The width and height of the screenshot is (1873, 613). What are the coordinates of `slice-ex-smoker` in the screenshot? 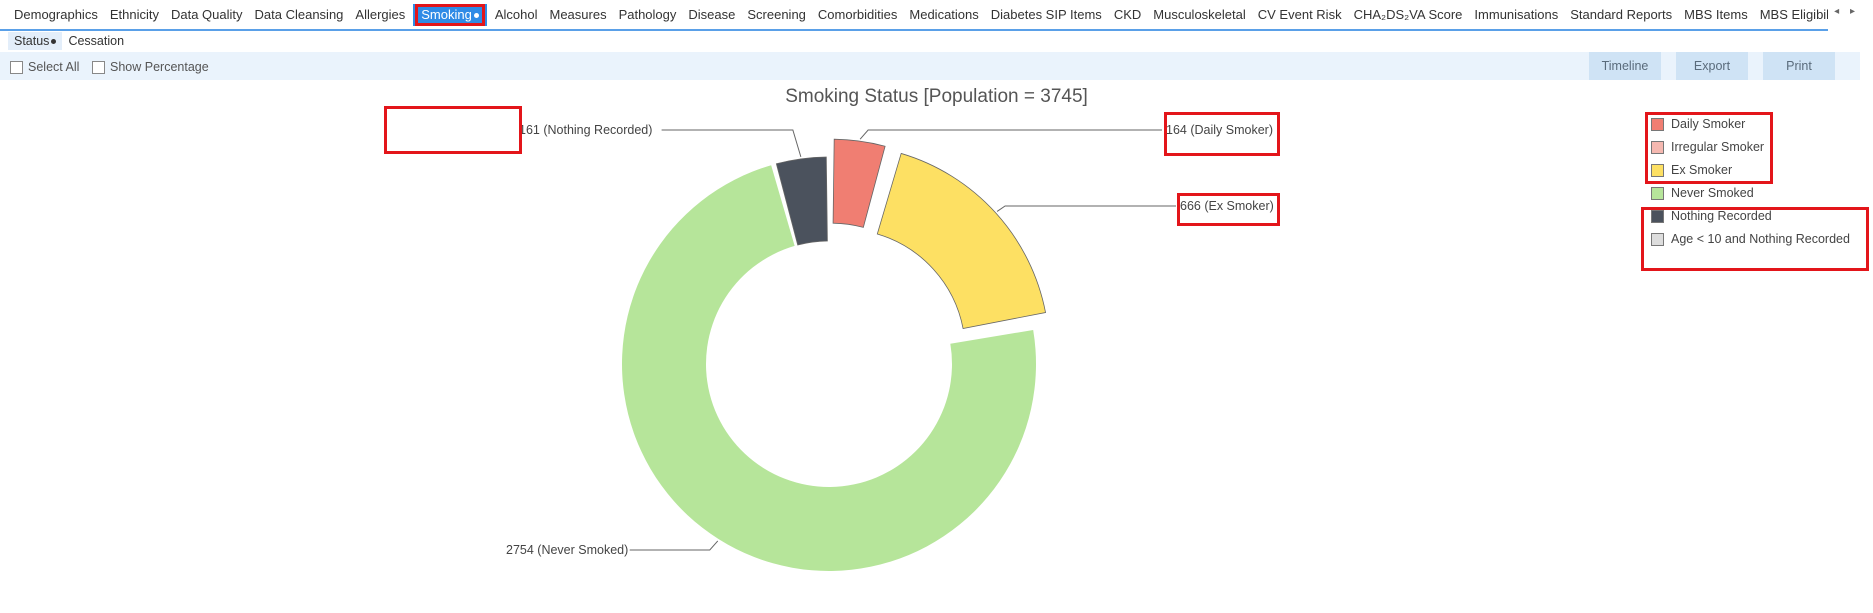 It's located at (961, 240).